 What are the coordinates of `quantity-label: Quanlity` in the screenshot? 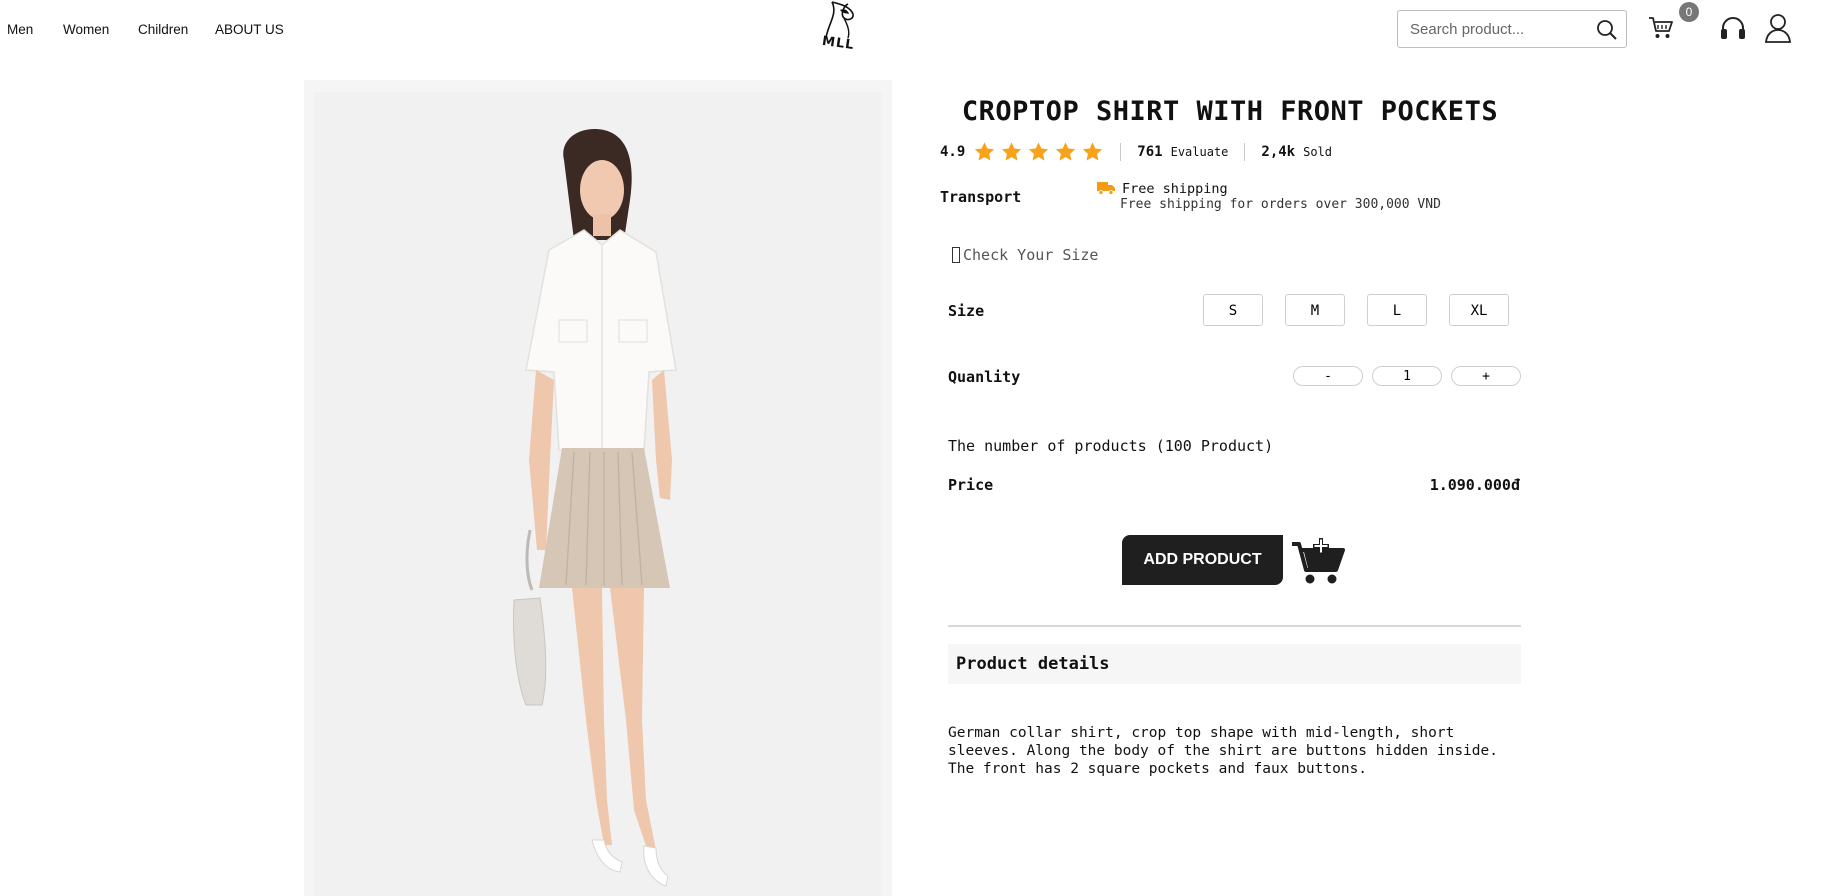 It's located at (984, 377).